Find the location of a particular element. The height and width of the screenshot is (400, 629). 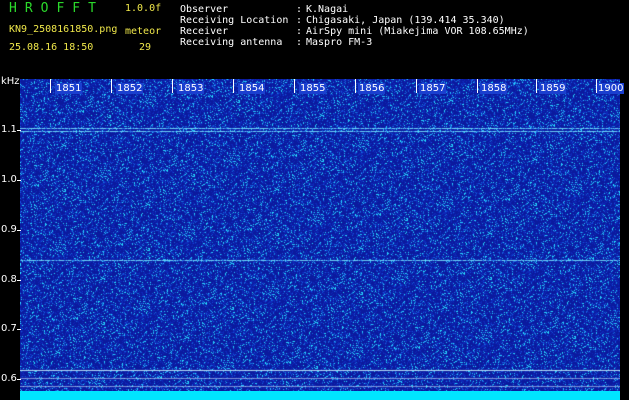

y-axis-unit: kHz is located at coordinates (10, 81).